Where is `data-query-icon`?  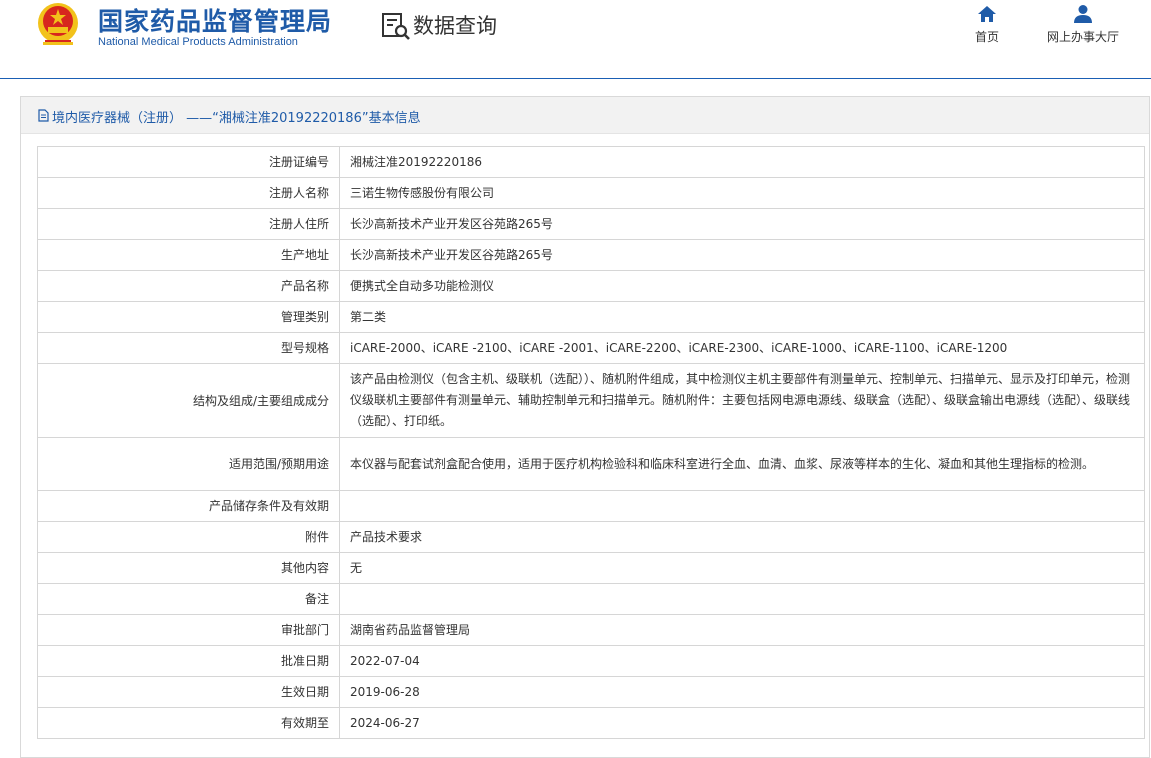 data-query-icon is located at coordinates (396, 26).